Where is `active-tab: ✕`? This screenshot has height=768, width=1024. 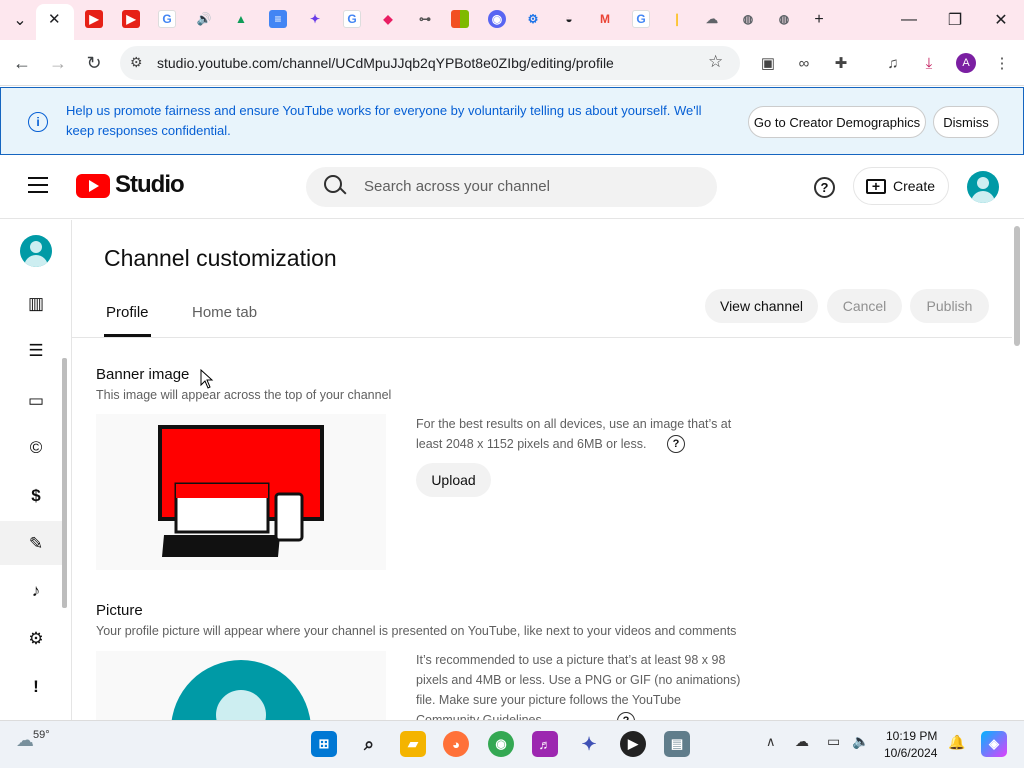
active-tab: ✕ is located at coordinates (55, 22).